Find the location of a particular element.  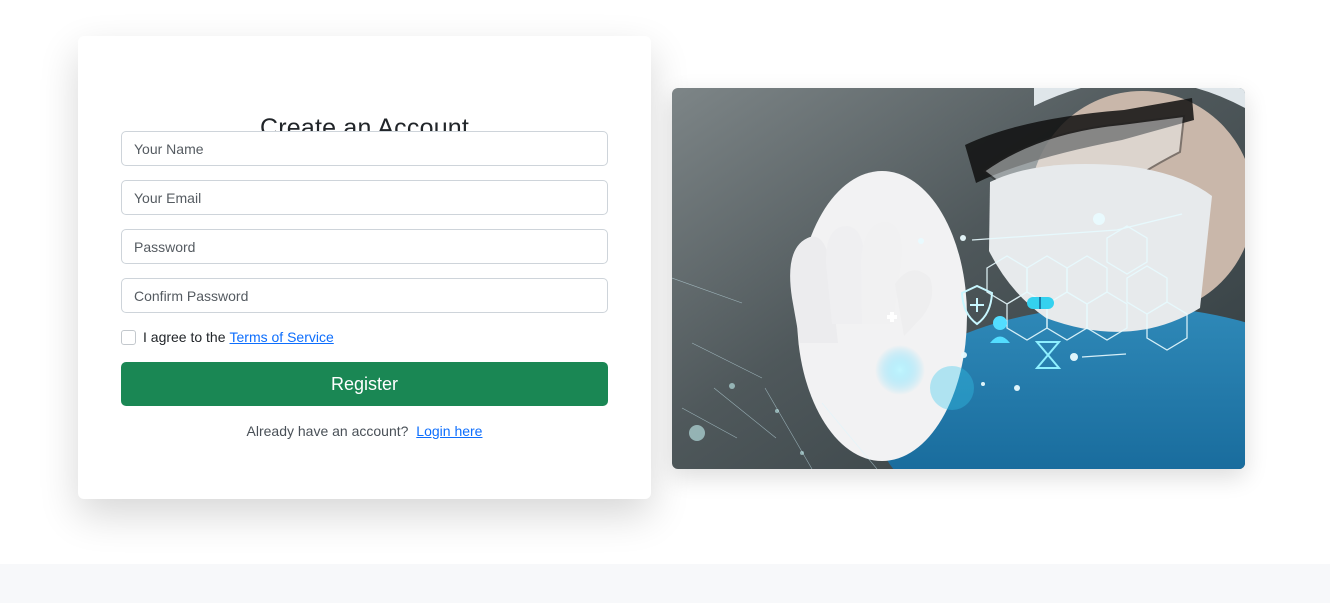

agree-label: I agree to the is located at coordinates (184, 337).